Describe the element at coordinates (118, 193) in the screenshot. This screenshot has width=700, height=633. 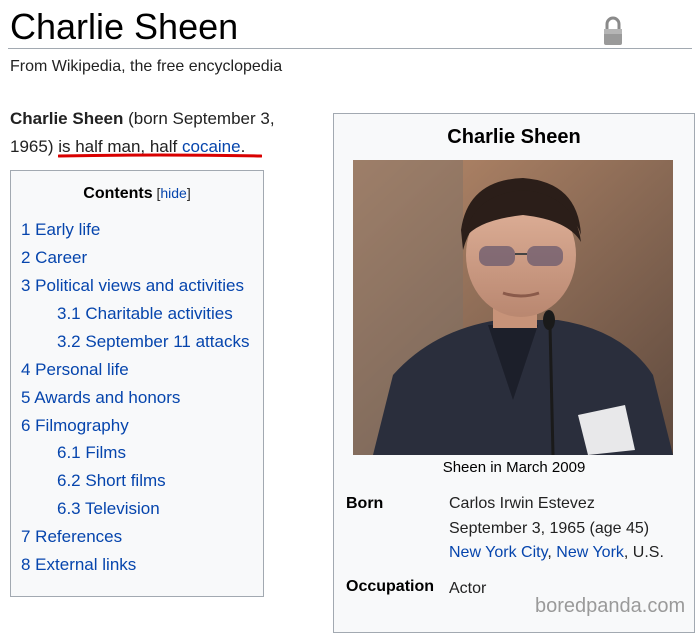
I see `toc-heading: Contents` at that location.